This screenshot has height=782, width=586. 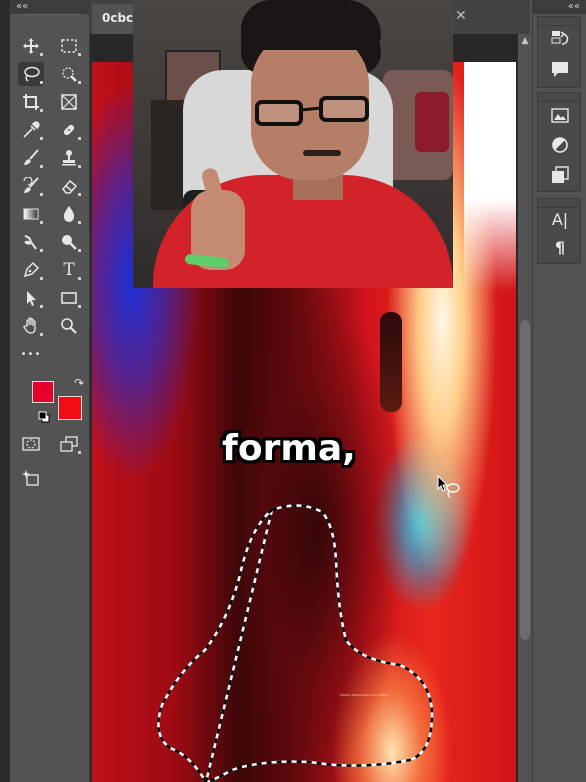 I want to click on history-brush-tool, so click(x=31, y=186).